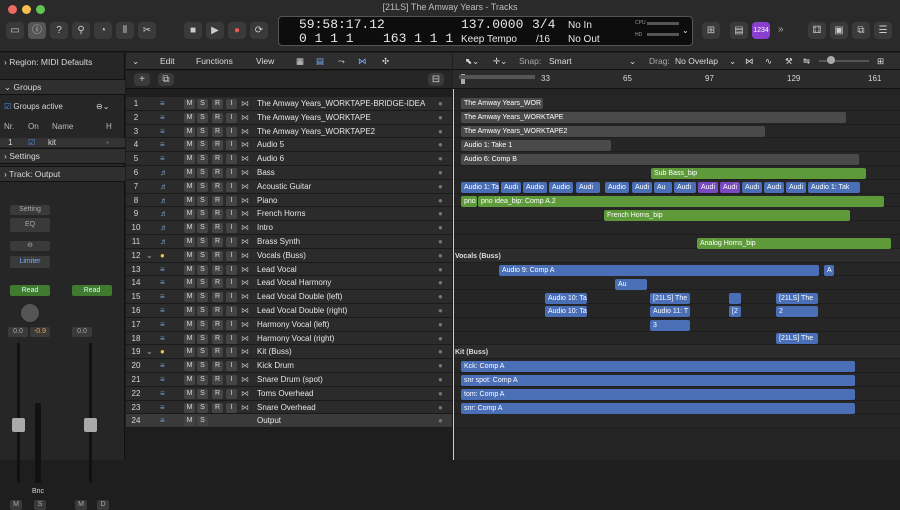 The height and width of the screenshot is (510, 900). What do you see at coordinates (436, 79) in the screenshot?
I see `global-tracks-icon: ⊟` at bounding box center [436, 79].